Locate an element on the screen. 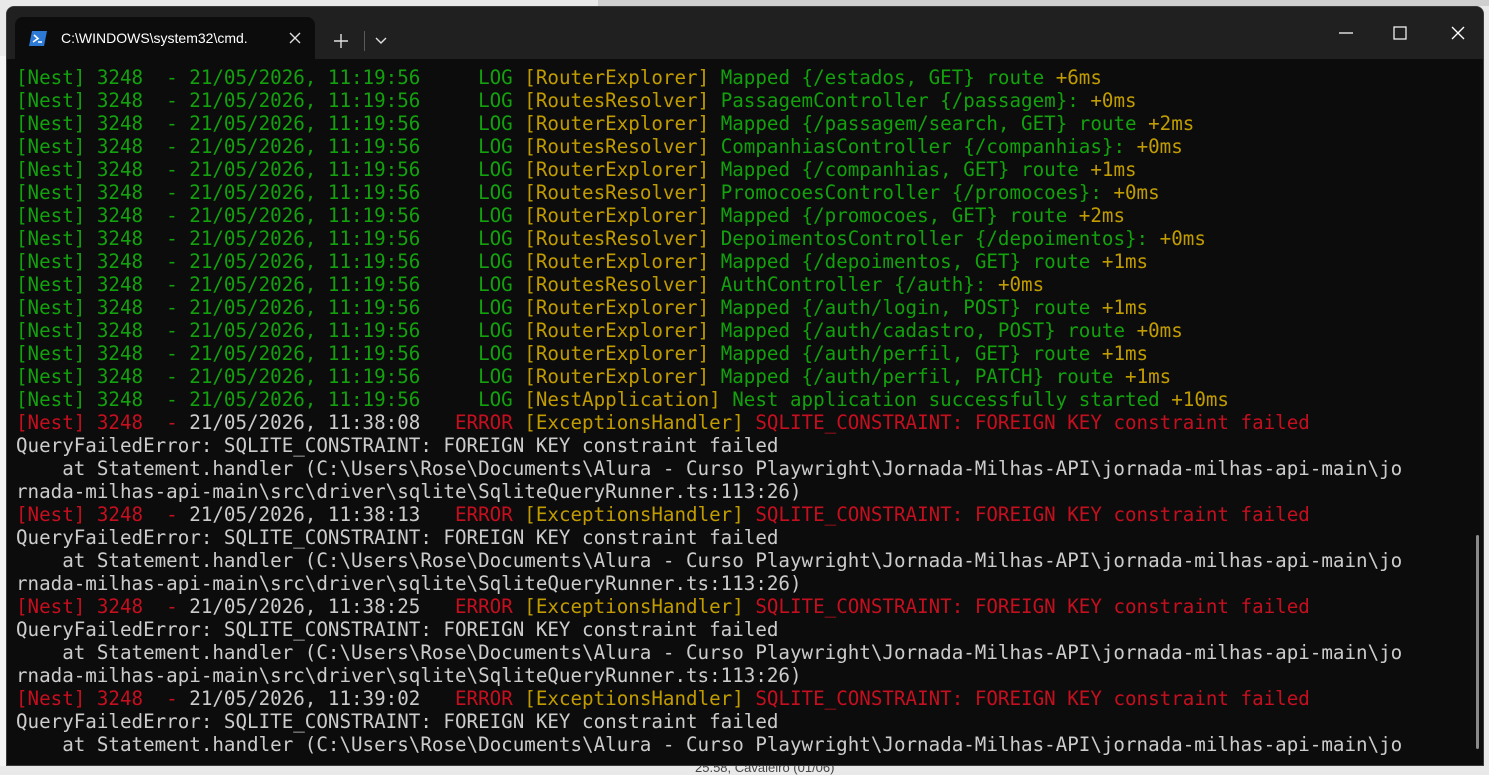 Image resolution: width=1489 pixels, height=775 pixels. chevron-down-icon is located at coordinates (381, 41).